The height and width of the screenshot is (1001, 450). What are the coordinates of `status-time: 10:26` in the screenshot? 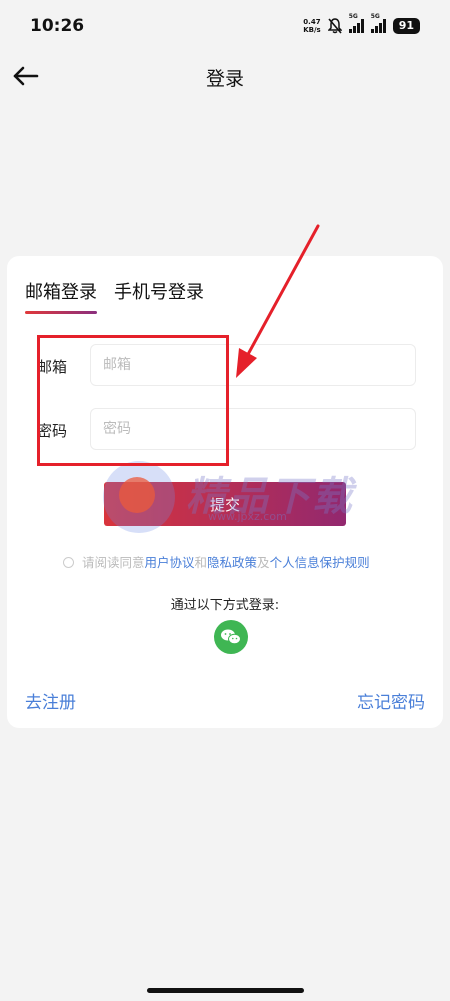 It's located at (57, 26).